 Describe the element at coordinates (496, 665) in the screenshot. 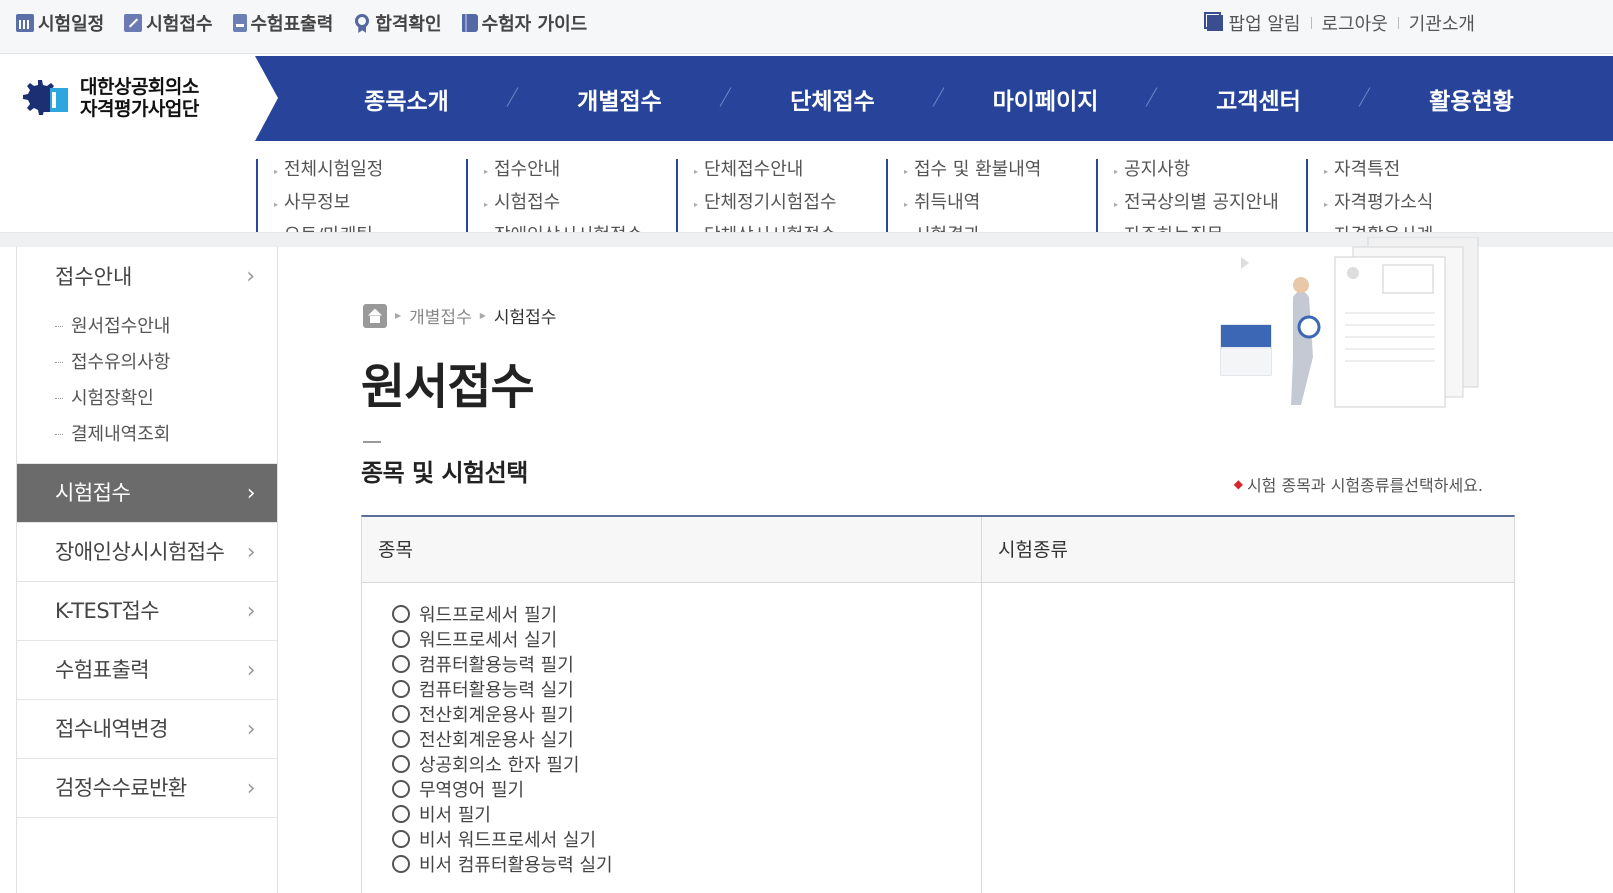

I see `subject-option-label: 컴퓨터활용능력 필기` at that location.